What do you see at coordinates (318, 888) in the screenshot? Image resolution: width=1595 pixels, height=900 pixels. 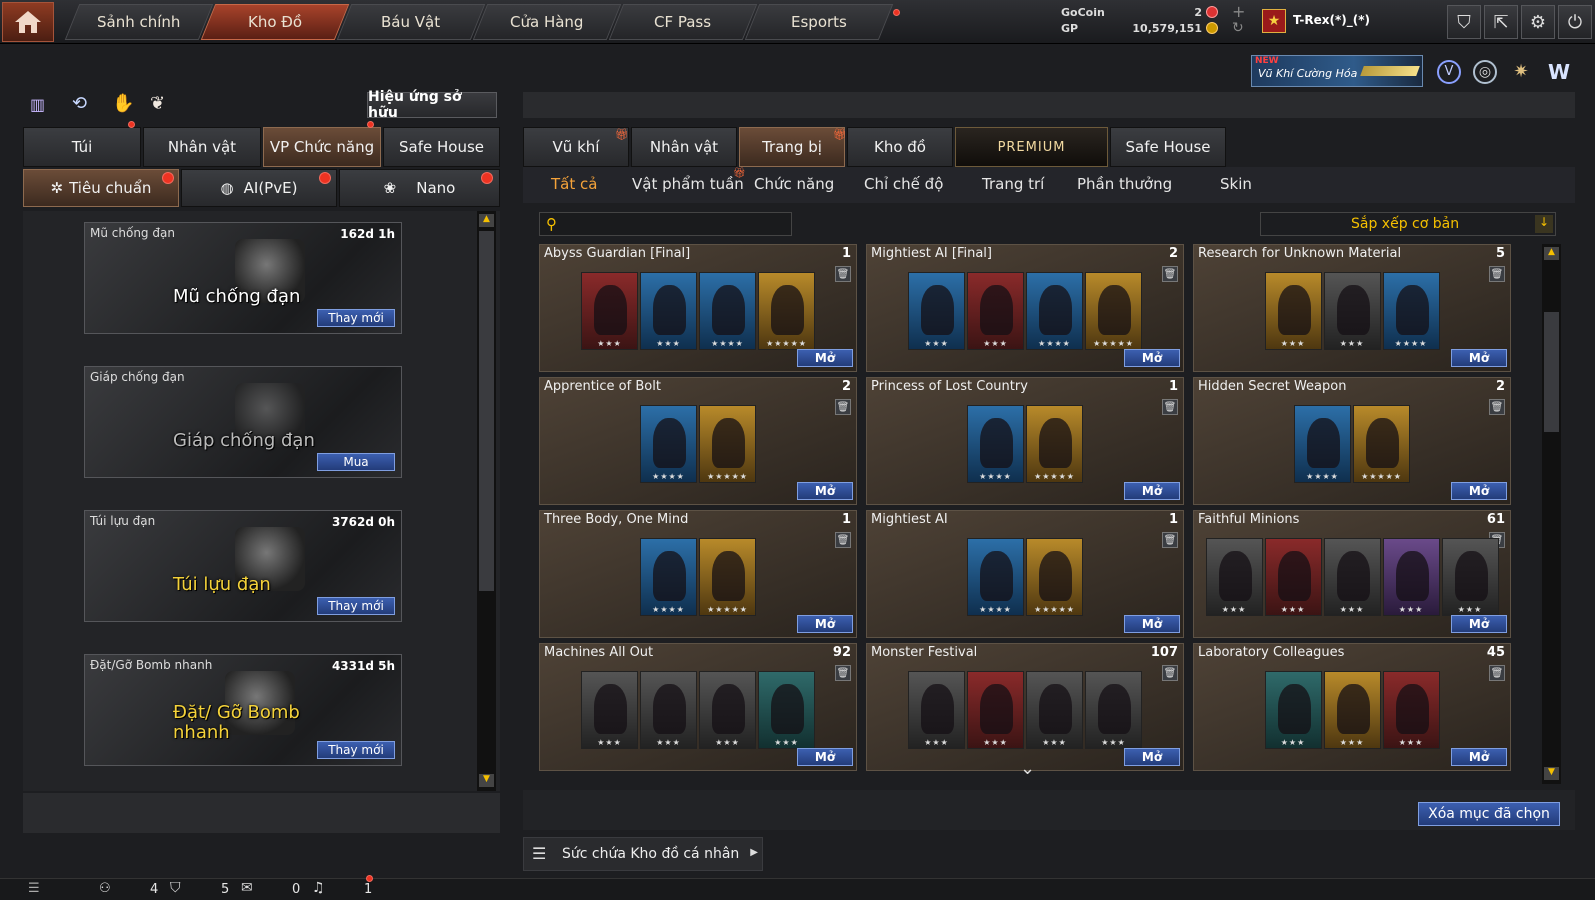 I see `speaker-icon: ♫` at bounding box center [318, 888].